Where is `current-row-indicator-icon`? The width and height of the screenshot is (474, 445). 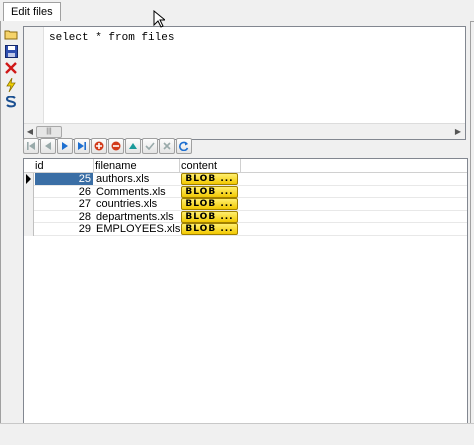 current-row-indicator-icon is located at coordinates (29, 179).